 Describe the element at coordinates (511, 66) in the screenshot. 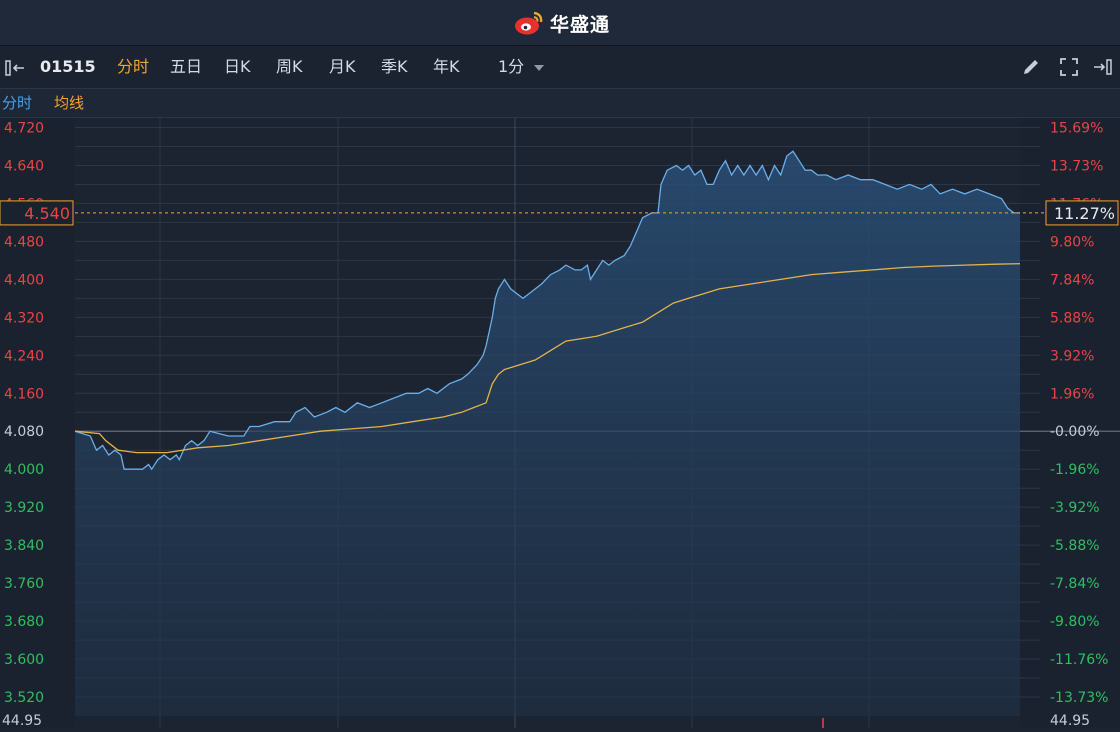

I see `period-label: 1分` at that location.